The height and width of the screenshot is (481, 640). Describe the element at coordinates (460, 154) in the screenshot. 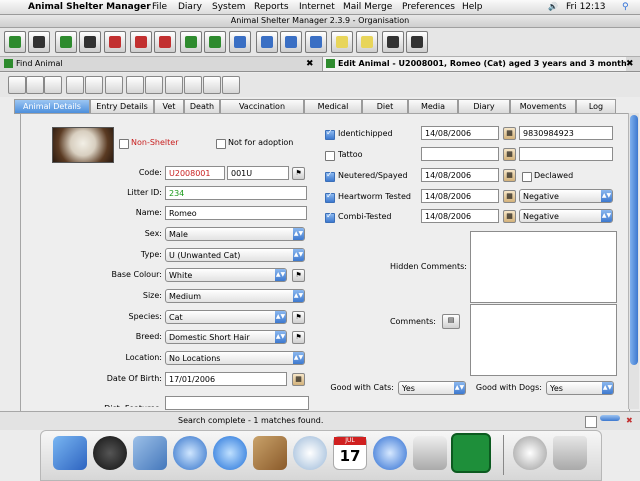

I see `tattoo-date` at that location.